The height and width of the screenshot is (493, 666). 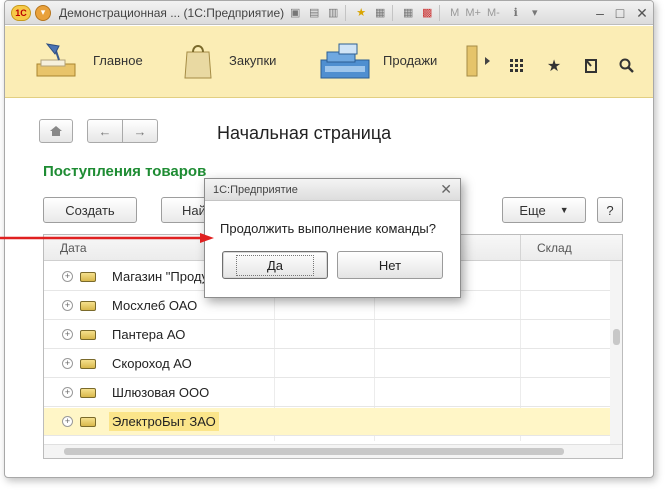 I want to click on chevron-right-icon, so click(x=478, y=61).